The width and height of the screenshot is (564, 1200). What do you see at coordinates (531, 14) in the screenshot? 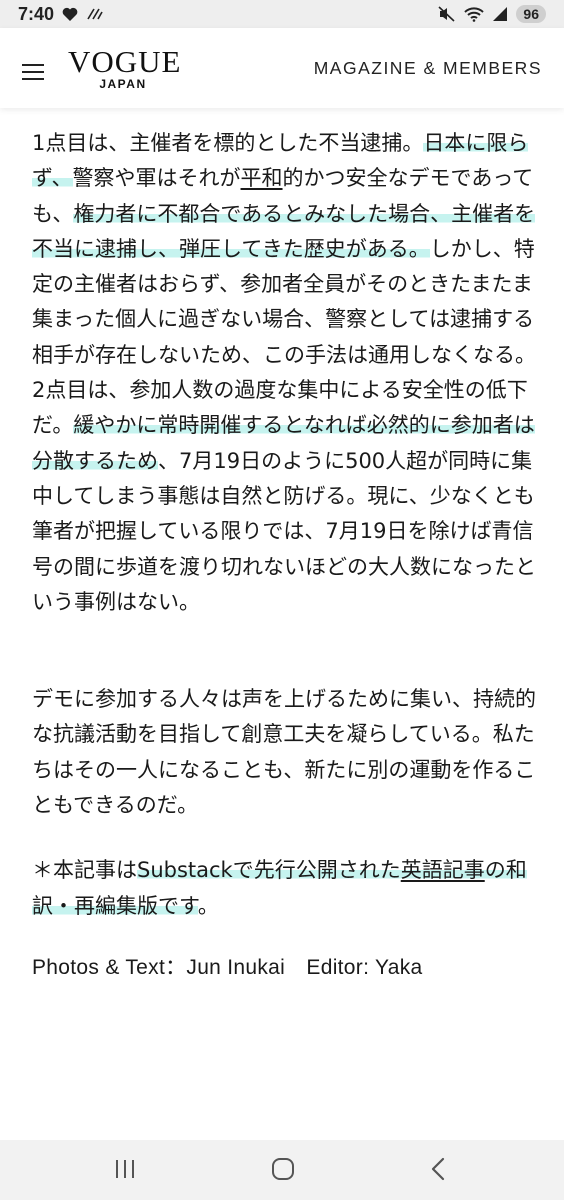
I see `battery-indicator: 96` at bounding box center [531, 14].